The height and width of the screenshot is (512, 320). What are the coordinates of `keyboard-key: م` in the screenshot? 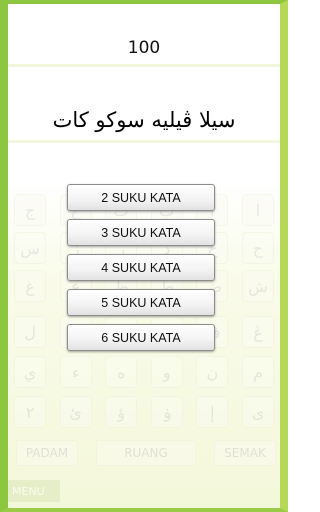 It's located at (257, 372).